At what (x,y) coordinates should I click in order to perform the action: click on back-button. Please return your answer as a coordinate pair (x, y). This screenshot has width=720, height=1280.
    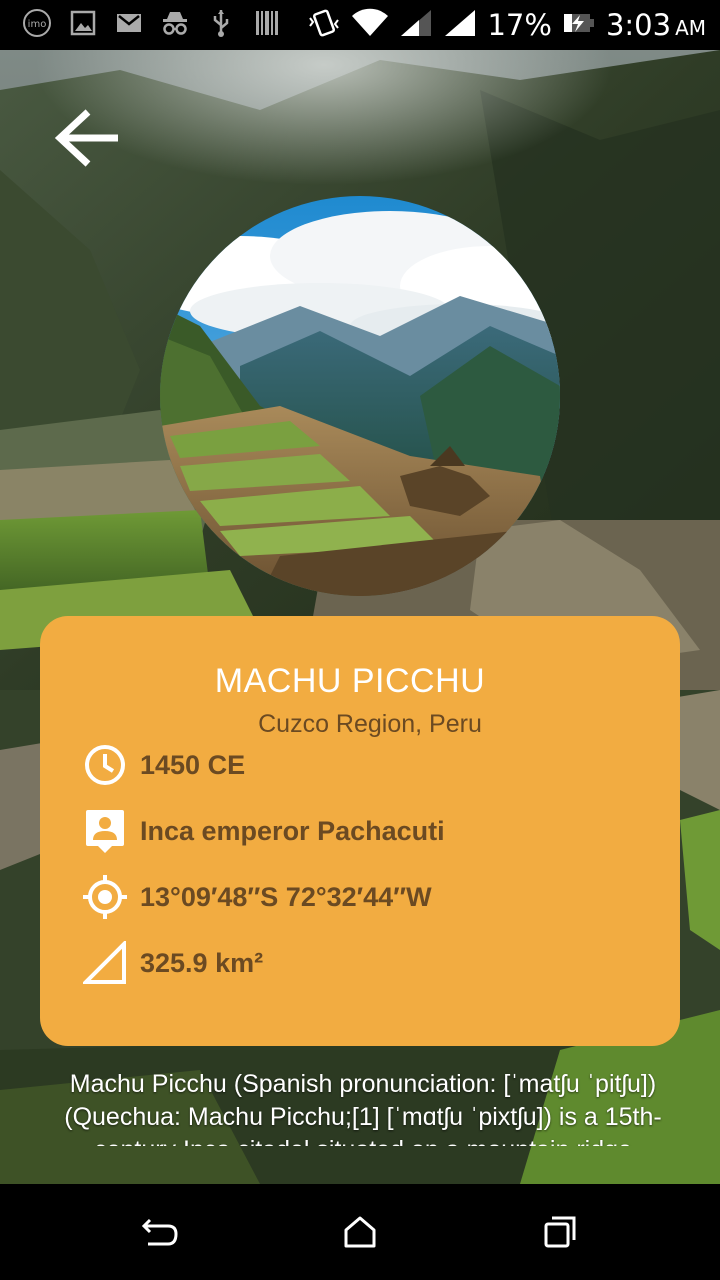
    Looking at the image, I should click on (89, 139).